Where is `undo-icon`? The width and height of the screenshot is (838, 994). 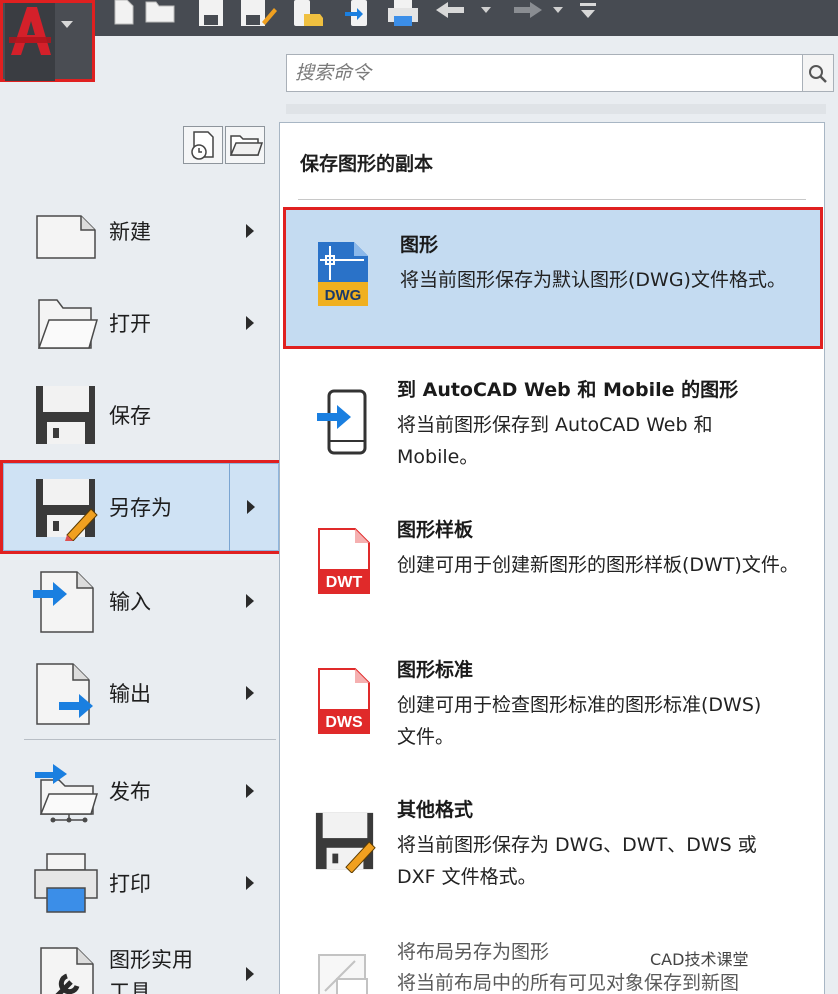
undo-icon is located at coordinates (452, 13).